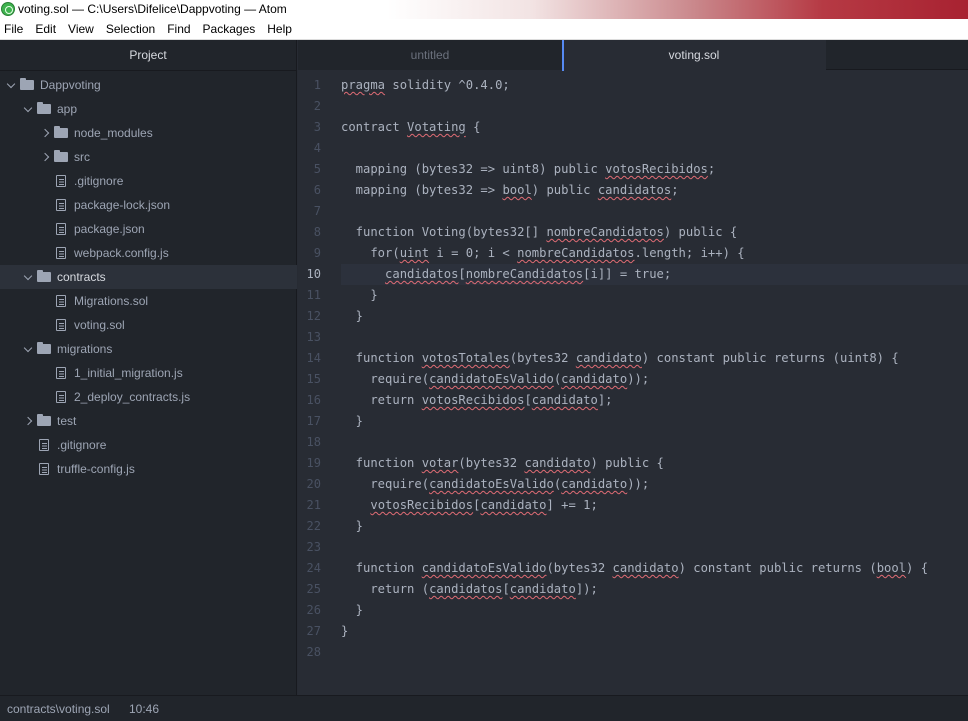  Describe the element at coordinates (148, 301) in the screenshot. I see `tree-item-migrations-sol: Migrations.sol` at that location.